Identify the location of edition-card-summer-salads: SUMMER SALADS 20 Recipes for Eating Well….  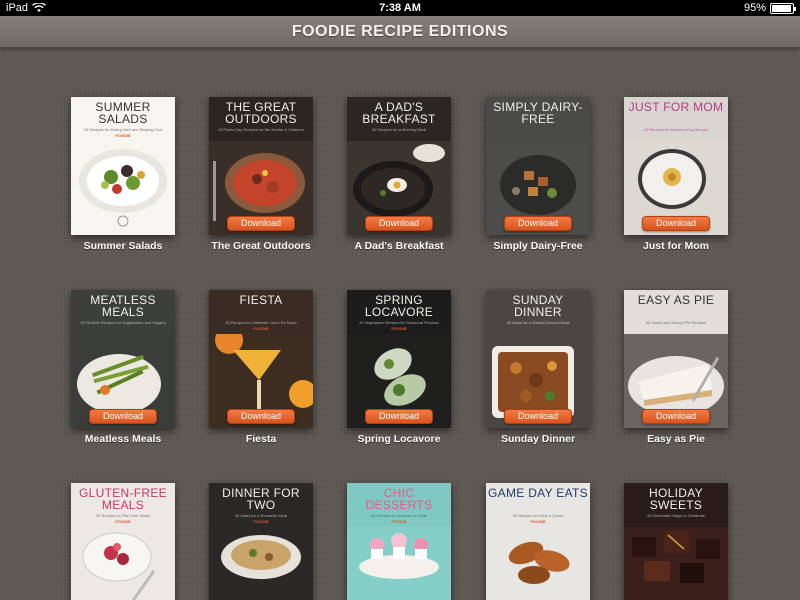
(123, 174).